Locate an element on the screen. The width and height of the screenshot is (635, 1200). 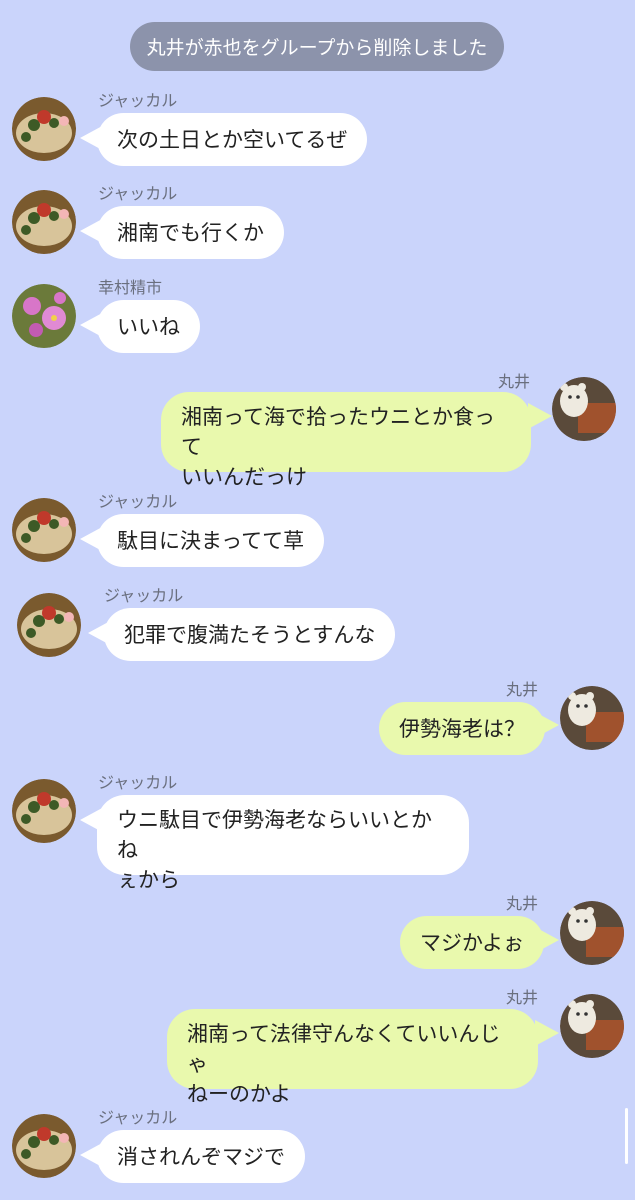
system-message: 丸井が赤也をグループから削除しました is located at coordinates (317, 46).